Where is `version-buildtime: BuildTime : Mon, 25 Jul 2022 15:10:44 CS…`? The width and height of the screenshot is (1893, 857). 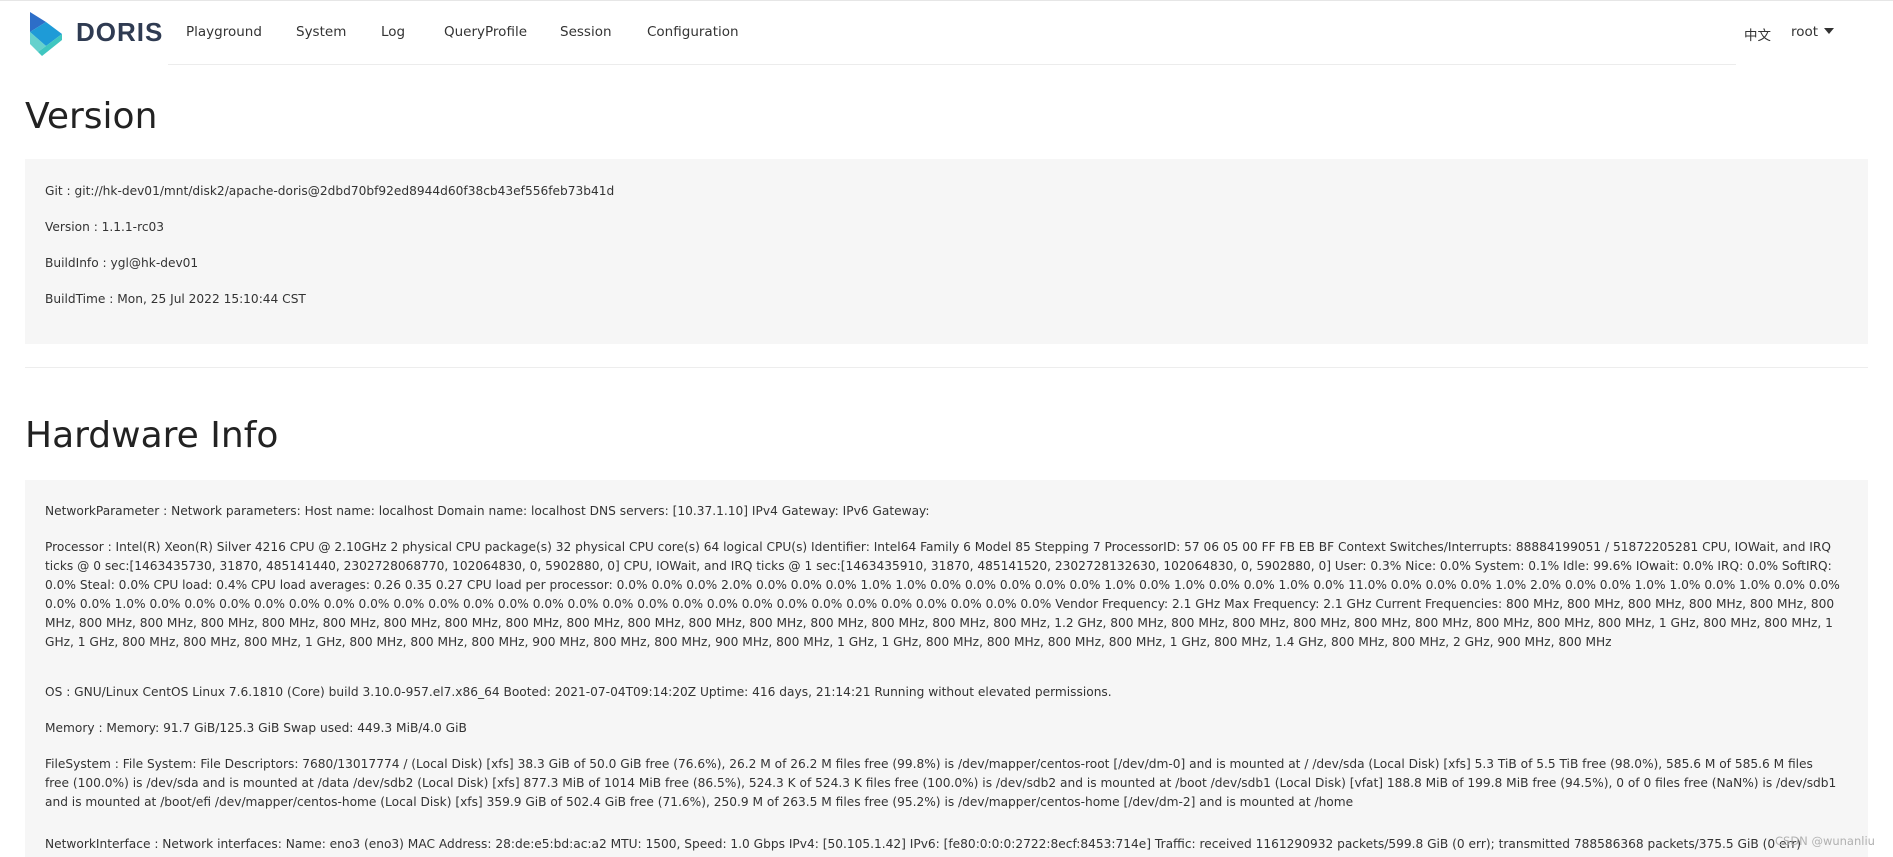 version-buildtime: BuildTime : Mon, 25 Jul 2022 15:10:44 CS… is located at coordinates (175, 299).